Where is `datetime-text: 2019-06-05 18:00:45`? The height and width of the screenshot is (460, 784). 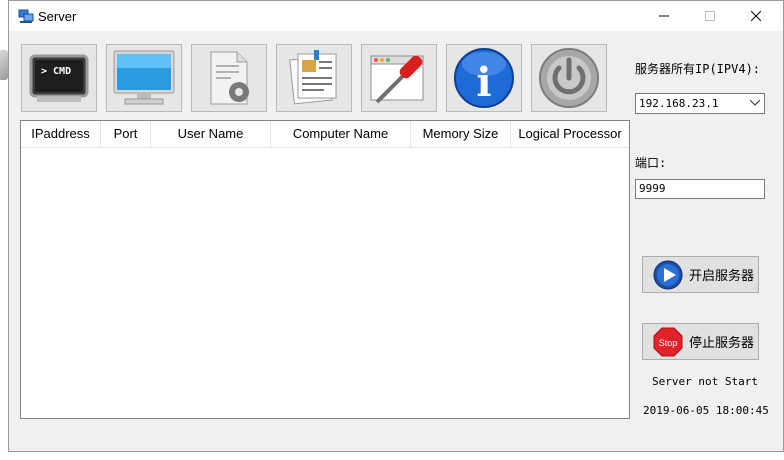
datetime-text: 2019-06-05 18:00:45 is located at coordinates (706, 410).